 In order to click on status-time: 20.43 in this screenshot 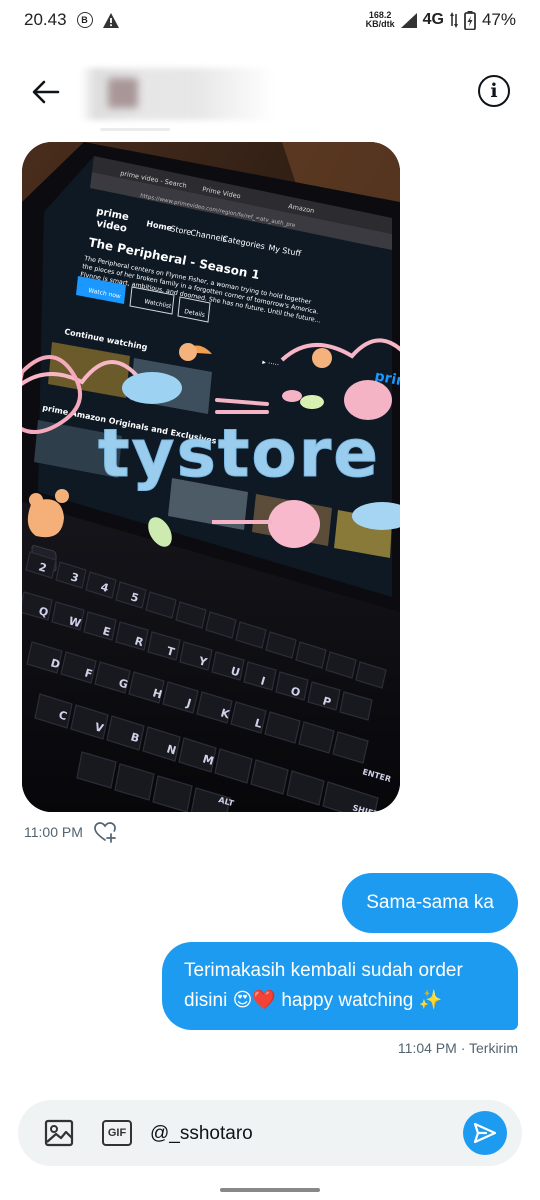, I will do `click(45, 19)`.